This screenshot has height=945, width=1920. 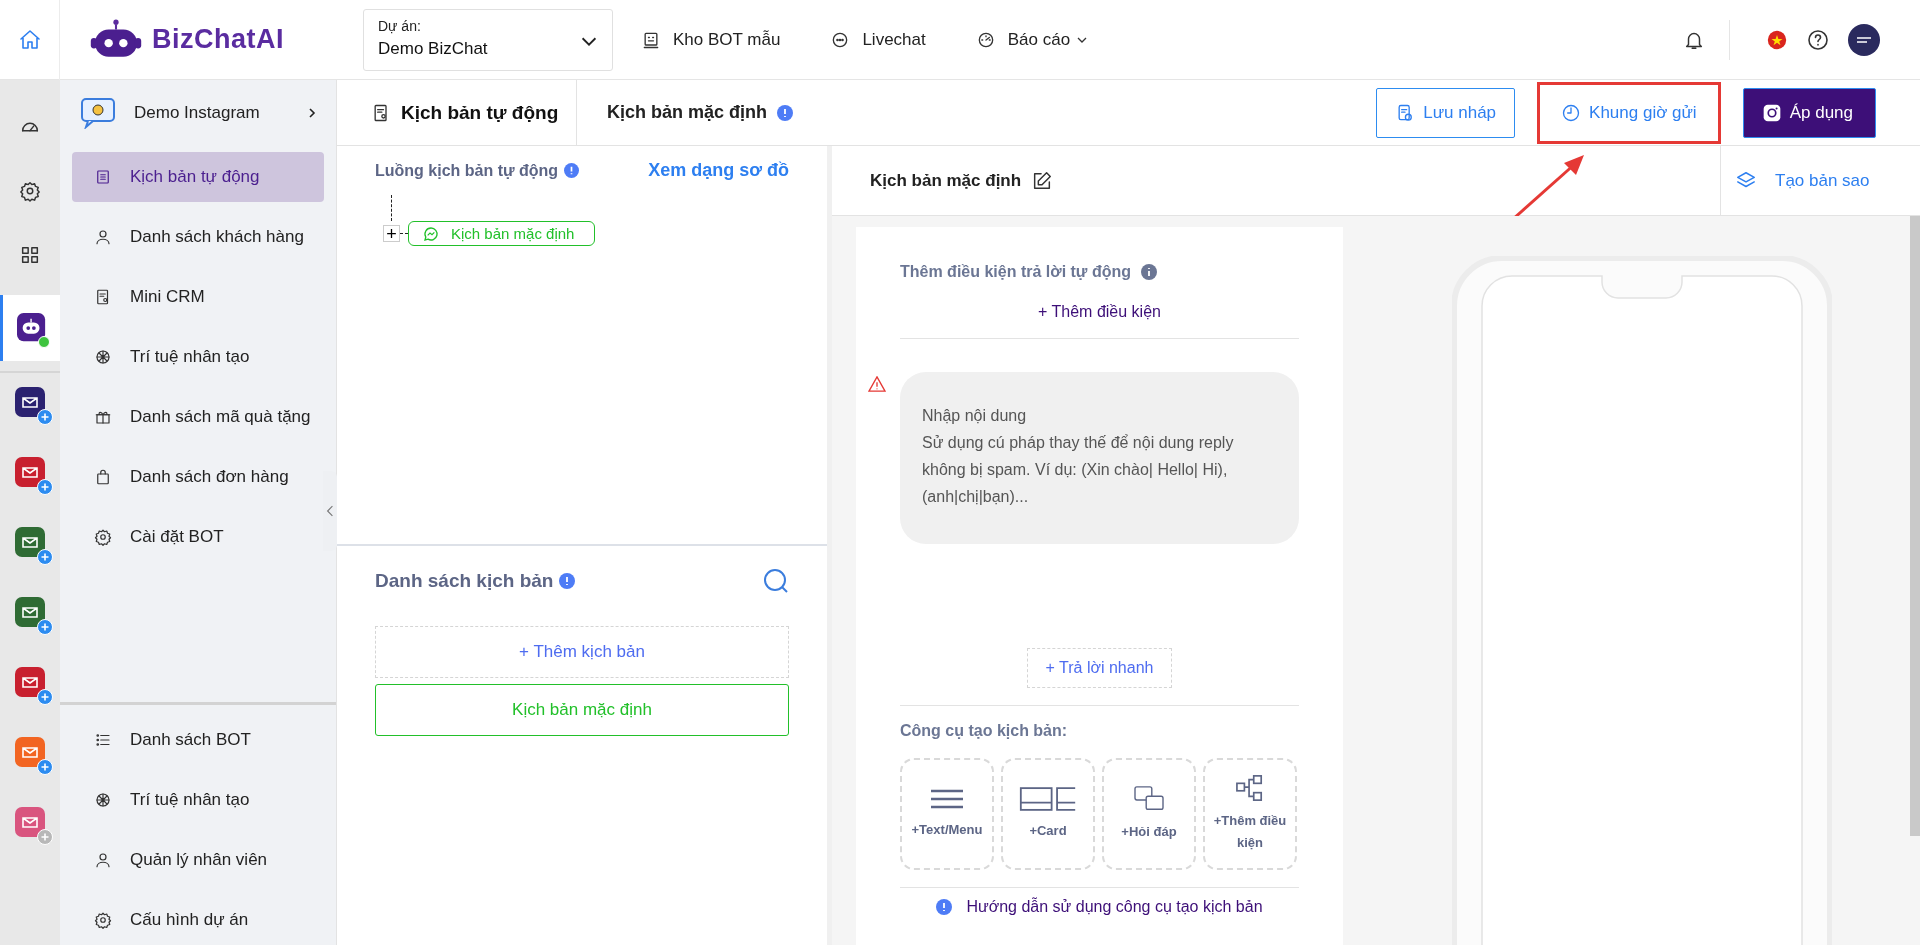 I want to click on breadcrumb-current: Kịch bản mặc định, so click(x=687, y=112).